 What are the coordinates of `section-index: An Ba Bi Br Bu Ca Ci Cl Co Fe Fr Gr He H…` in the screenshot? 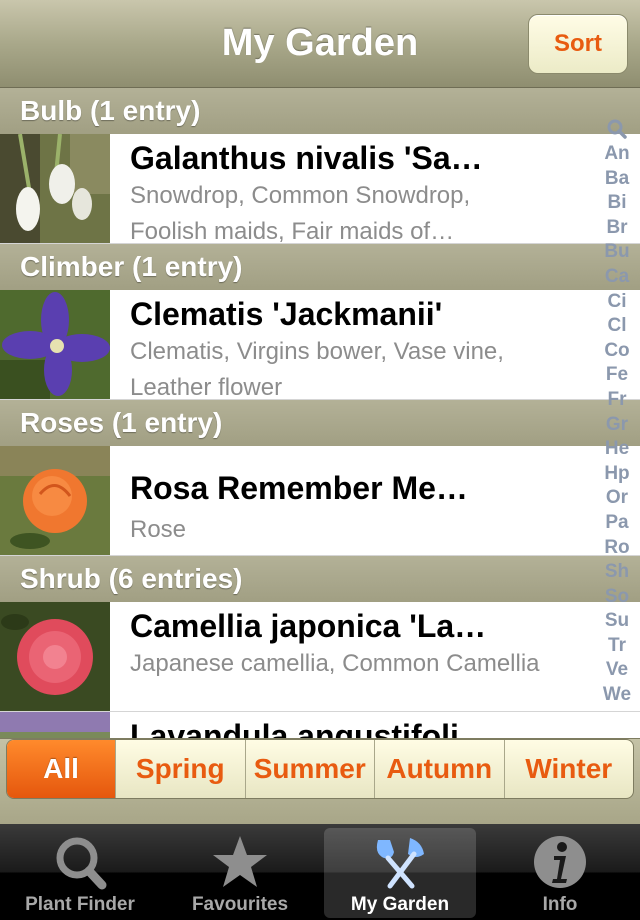 It's located at (617, 414).